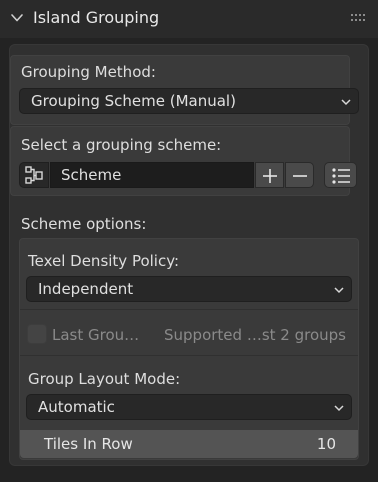 This screenshot has width=378, height=482. What do you see at coordinates (88, 444) in the screenshot?
I see `tiles-in-row-label: Tiles In Row` at bounding box center [88, 444].